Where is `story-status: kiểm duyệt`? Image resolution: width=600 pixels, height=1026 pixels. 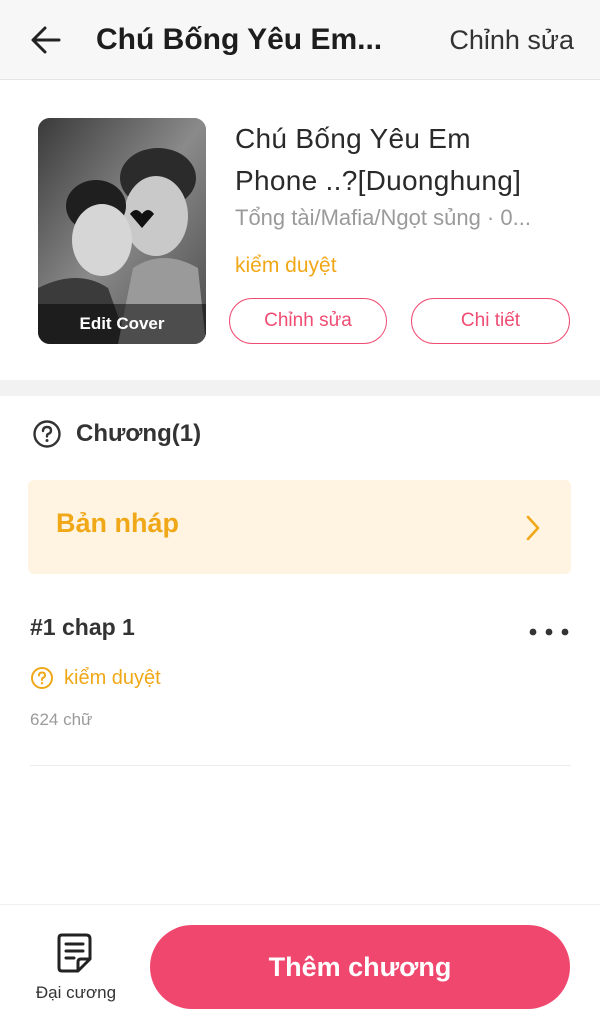 story-status: kiểm duyệt is located at coordinates (286, 265).